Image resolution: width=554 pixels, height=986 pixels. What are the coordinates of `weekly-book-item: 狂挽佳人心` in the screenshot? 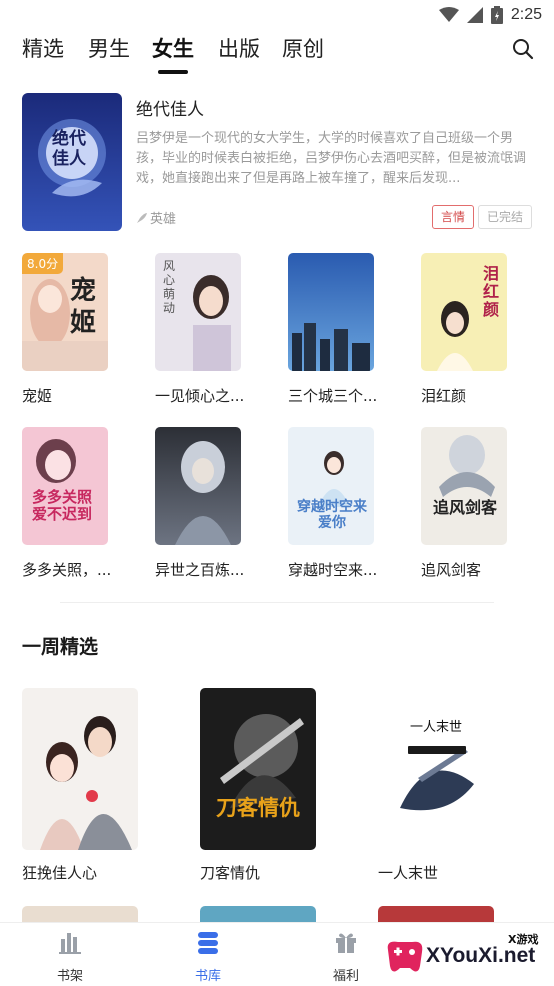 It's located at (81, 785).